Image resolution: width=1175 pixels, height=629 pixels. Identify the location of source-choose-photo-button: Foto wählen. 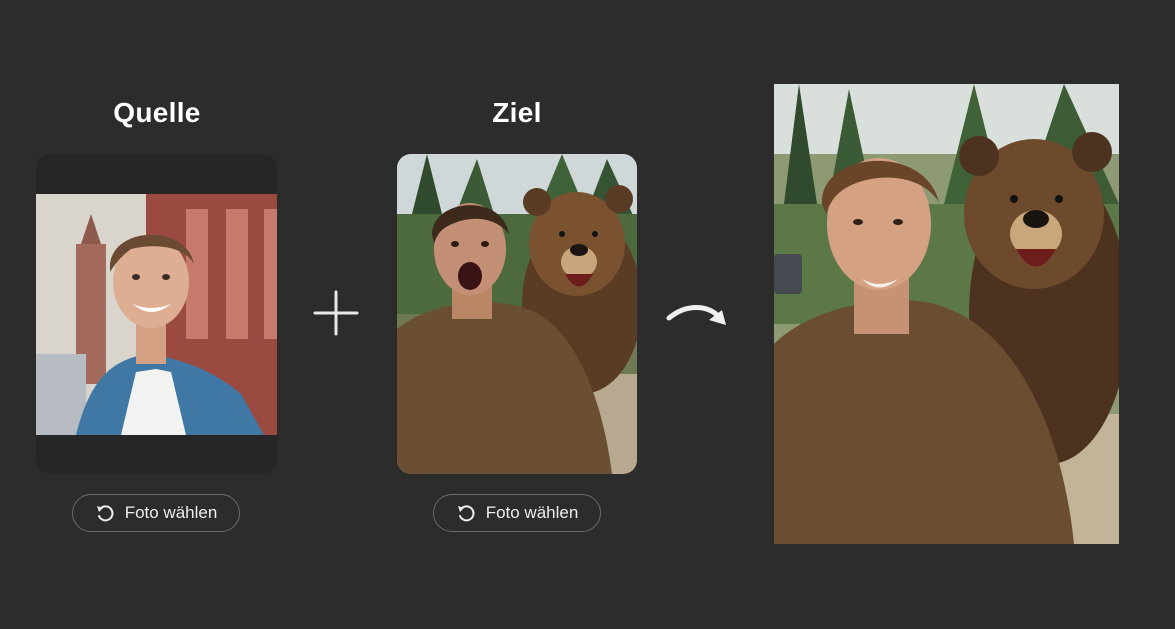
(156, 513).